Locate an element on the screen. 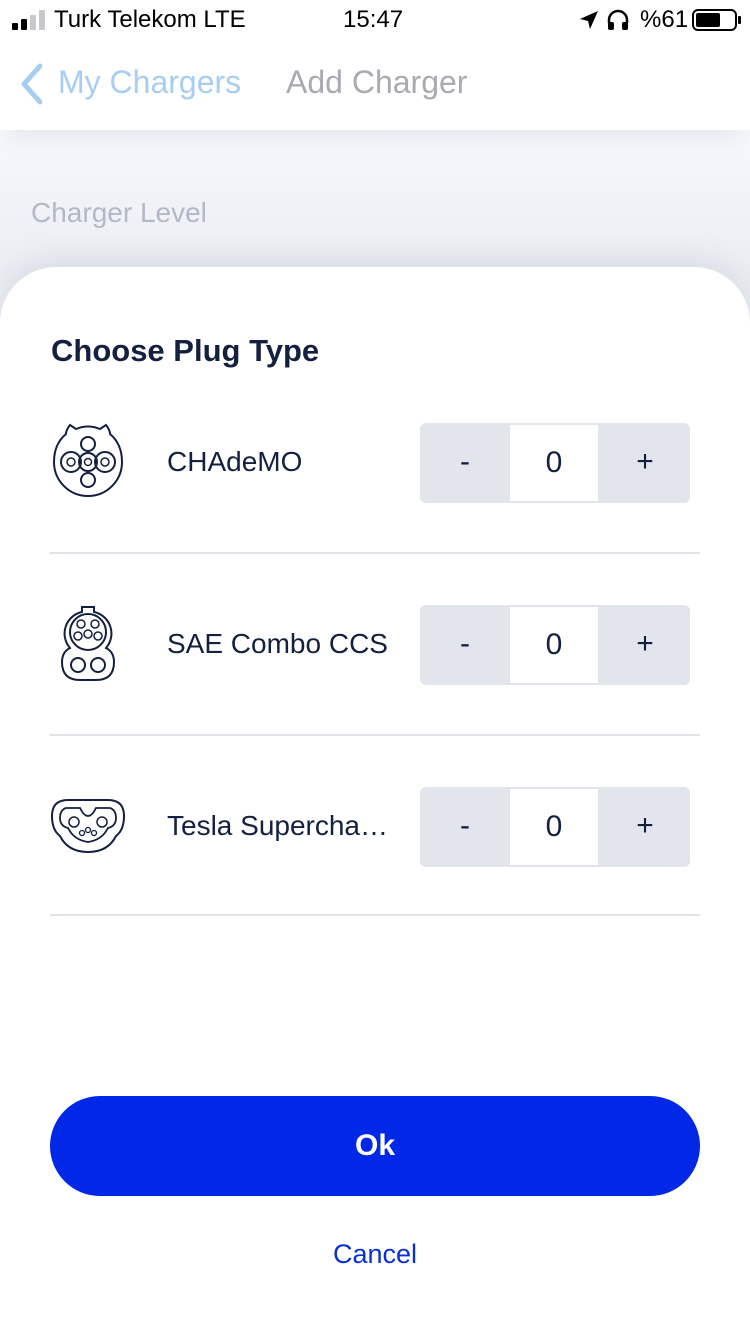  back-chevron-icon is located at coordinates (32, 84).